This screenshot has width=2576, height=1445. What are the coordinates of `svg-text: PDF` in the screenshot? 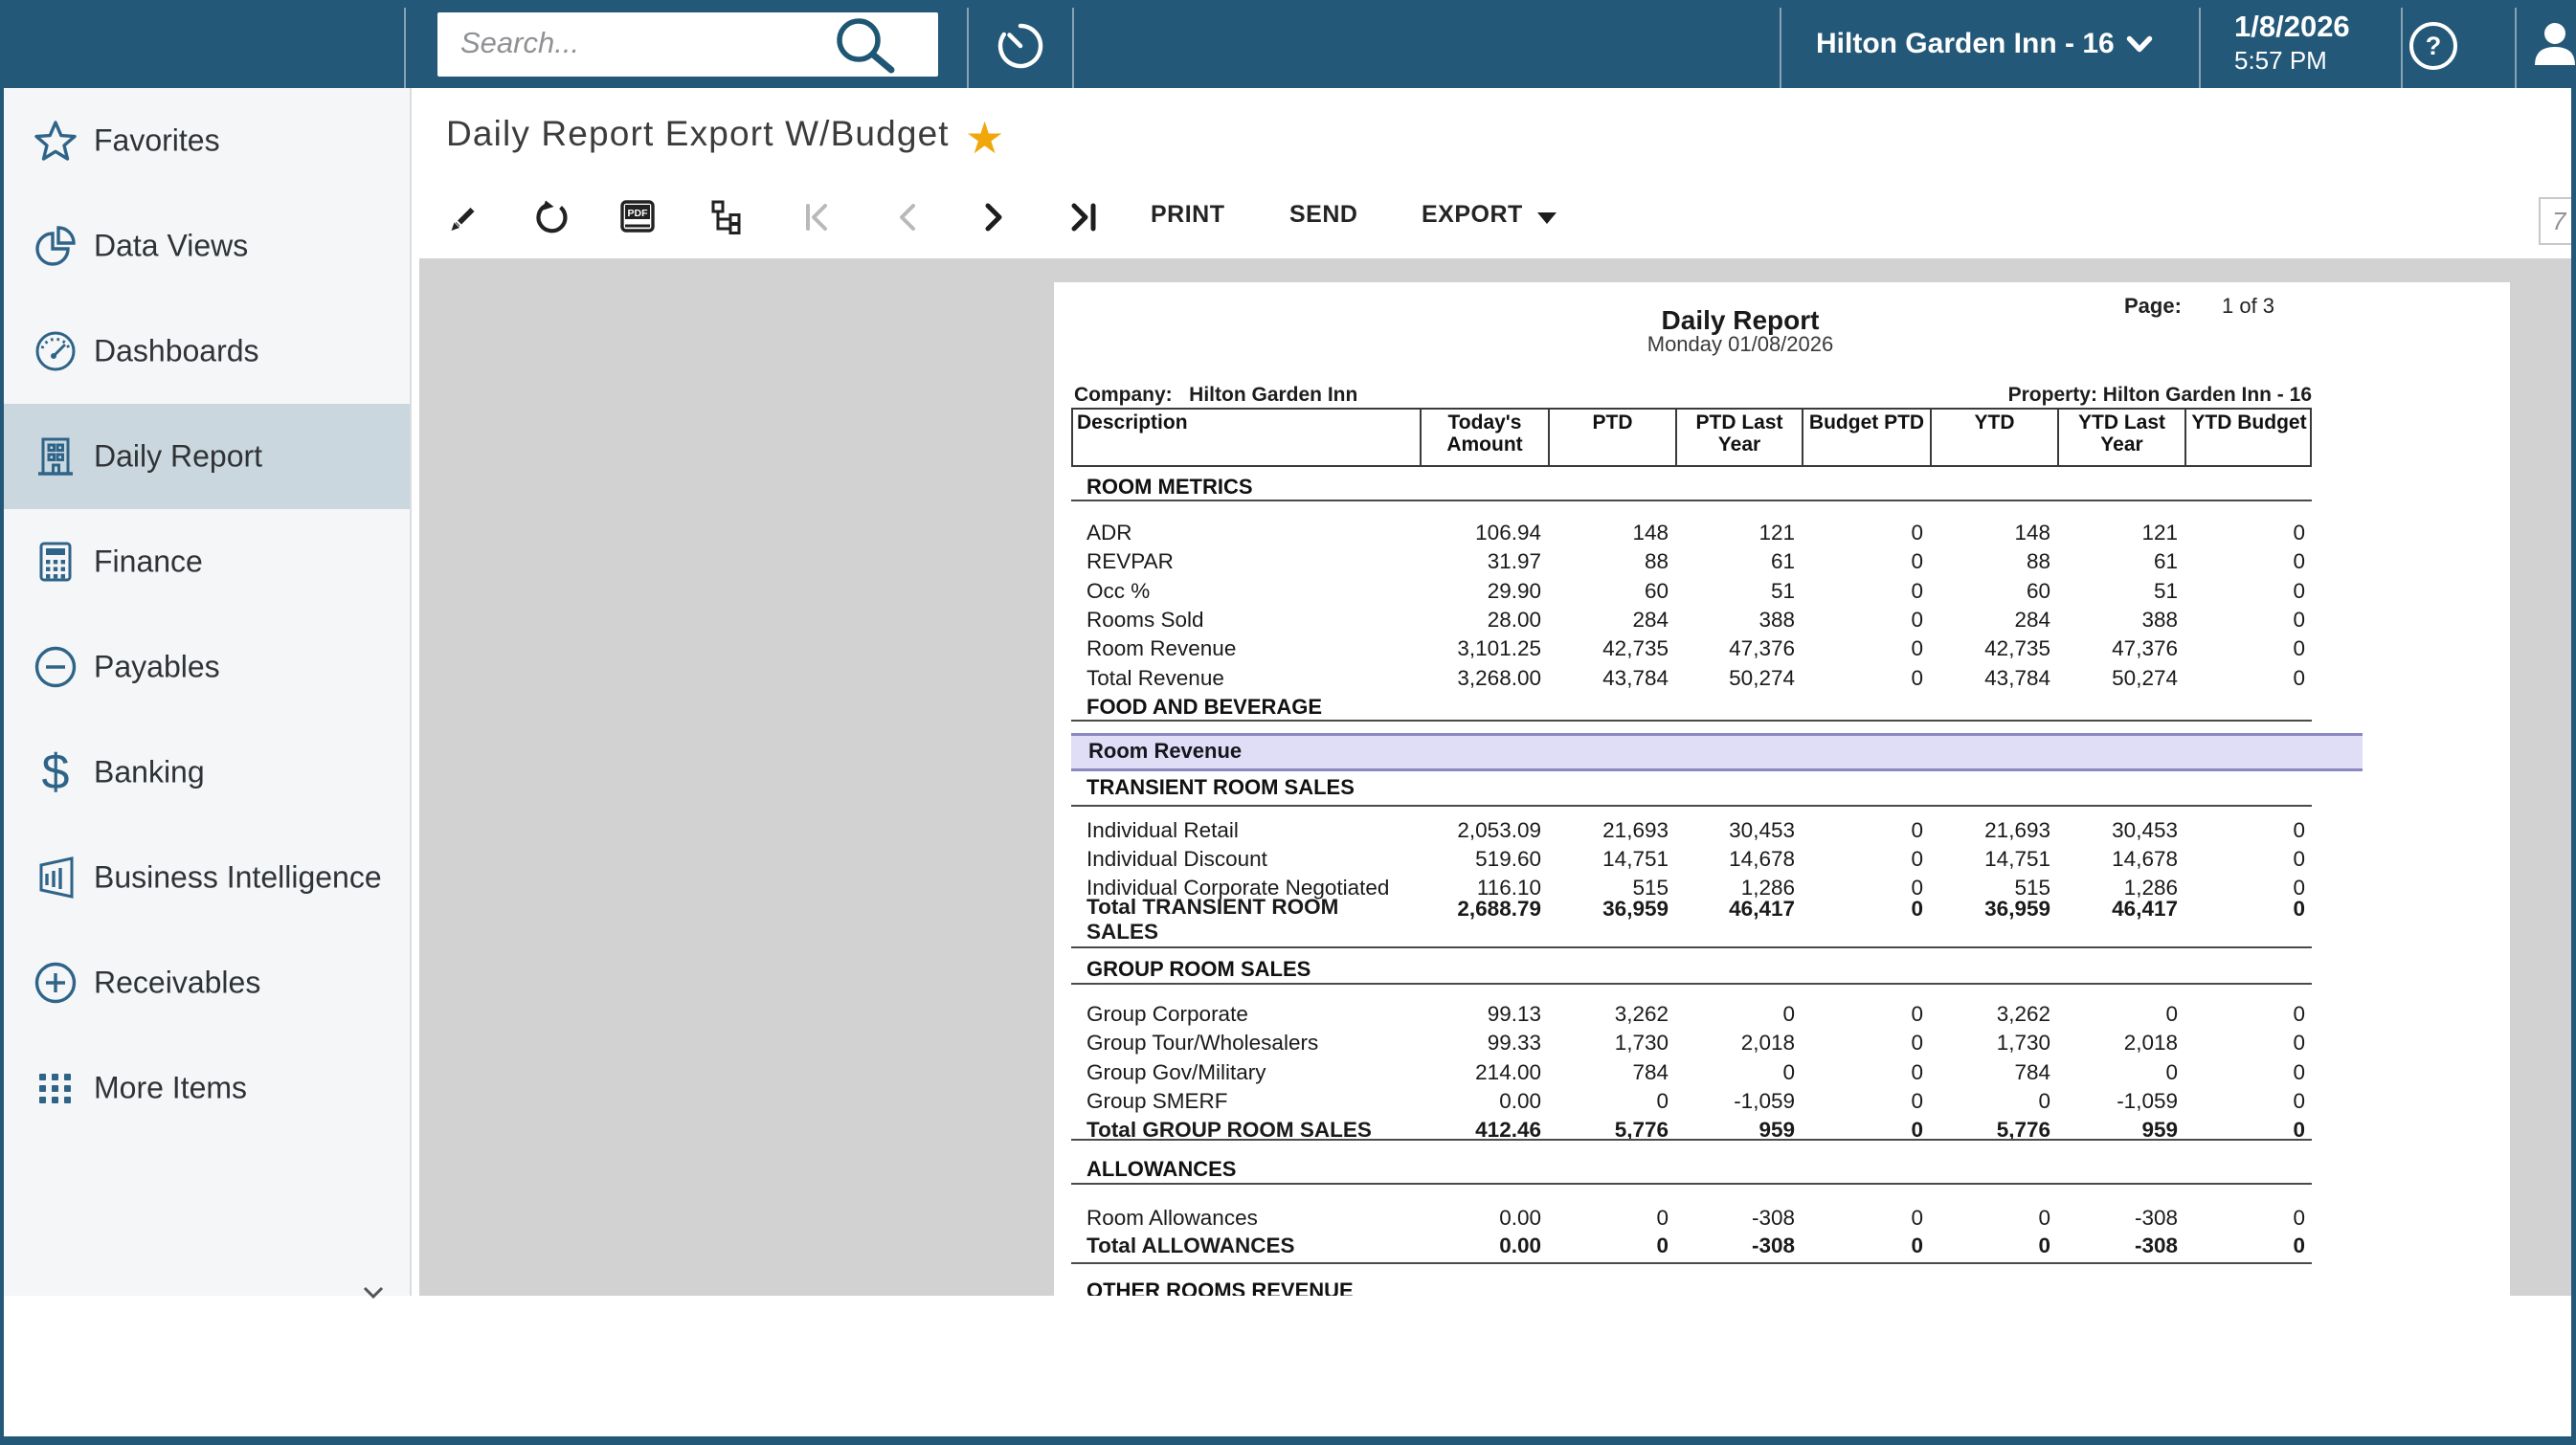 It's located at (639, 213).